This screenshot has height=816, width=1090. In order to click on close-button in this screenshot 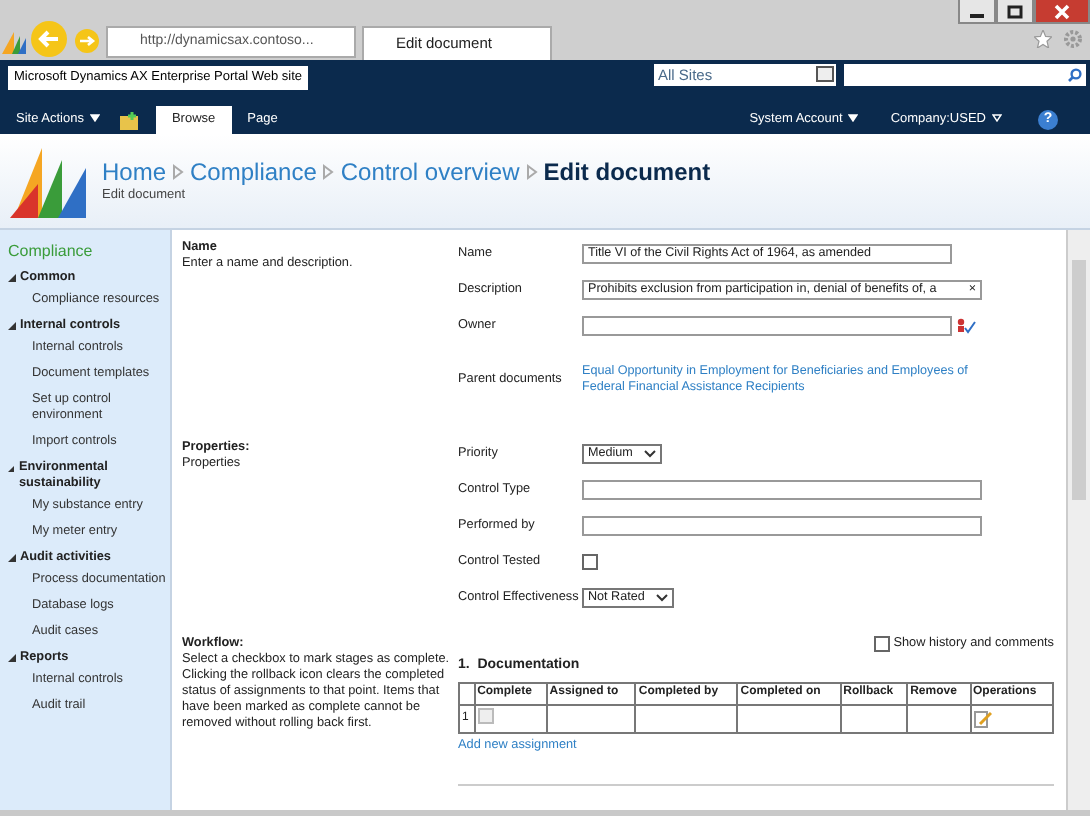, I will do `click(1062, 12)`.